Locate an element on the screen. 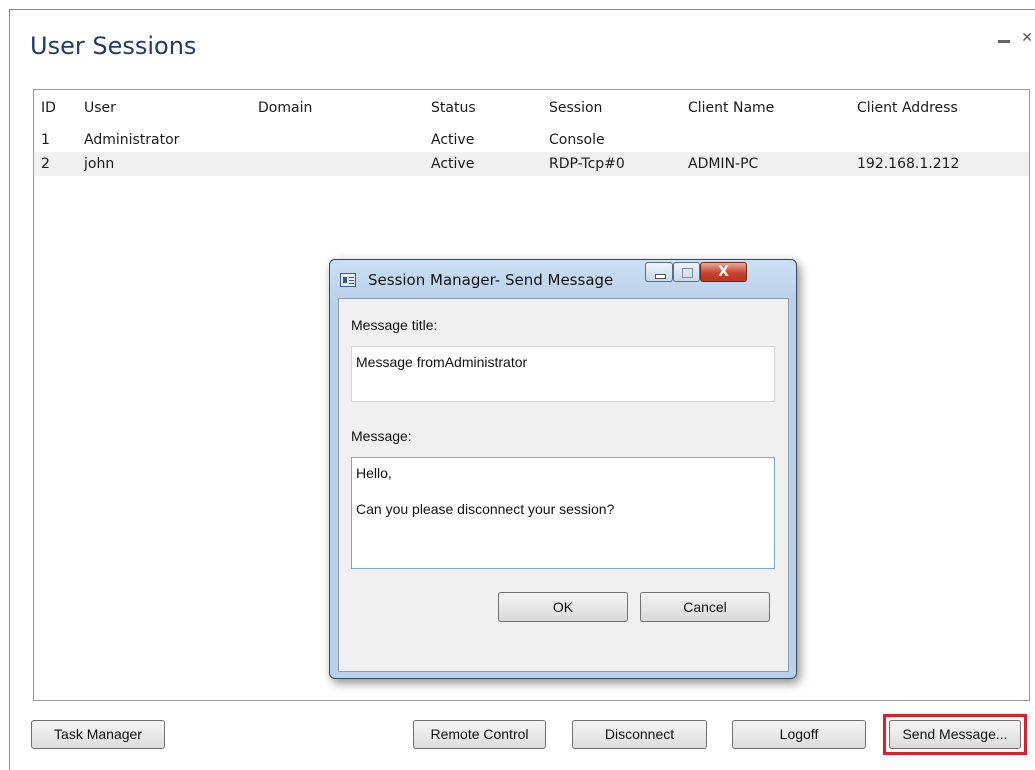  window-controls: ✕ is located at coordinates (1012, 38).